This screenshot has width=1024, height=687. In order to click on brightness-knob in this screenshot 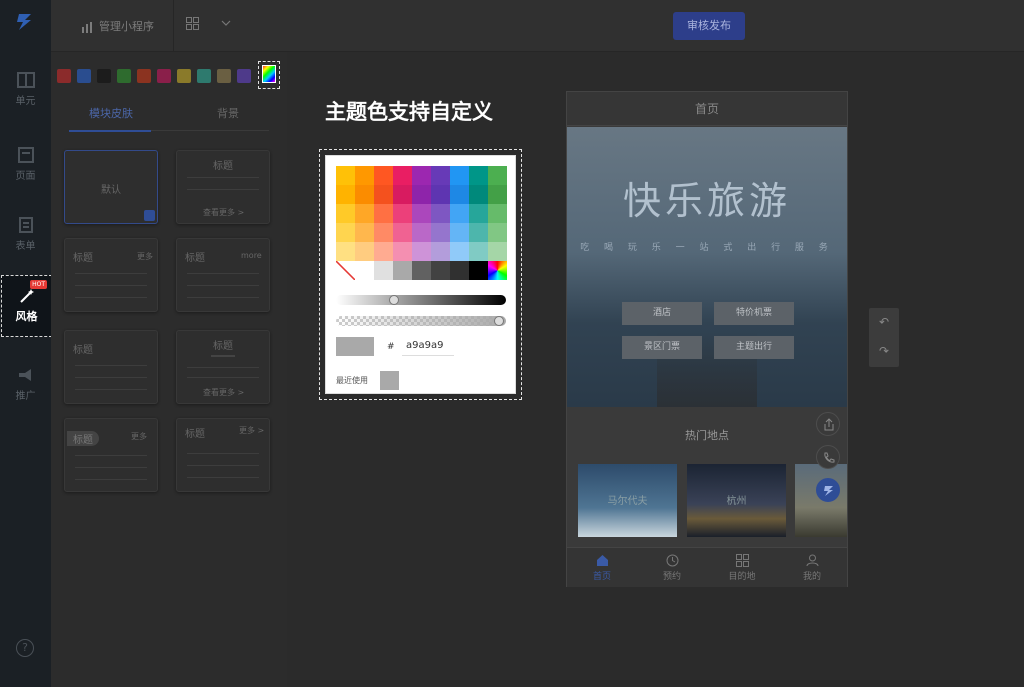, I will do `click(394, 300)`.